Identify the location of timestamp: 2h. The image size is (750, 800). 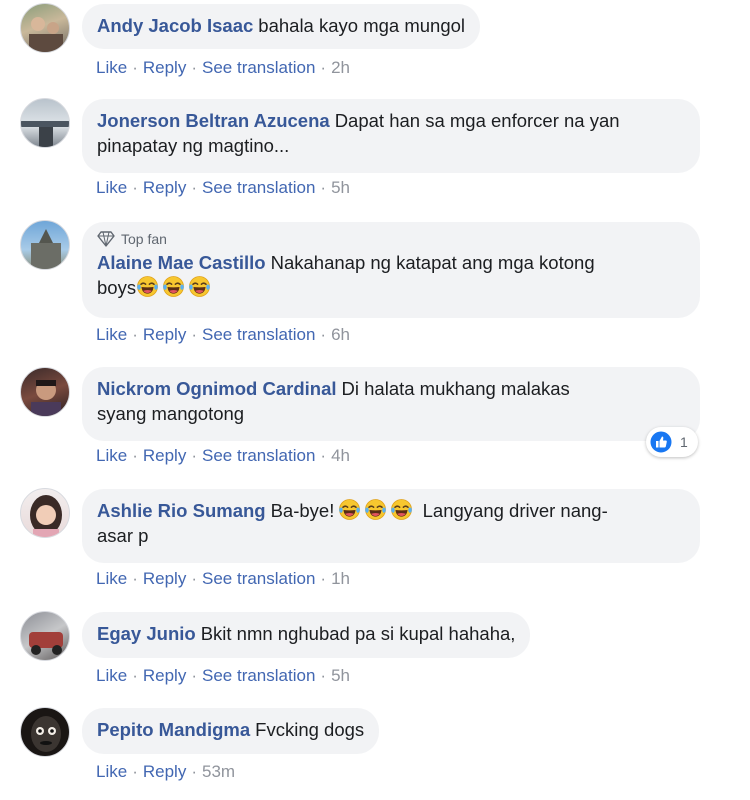
(340, 67).